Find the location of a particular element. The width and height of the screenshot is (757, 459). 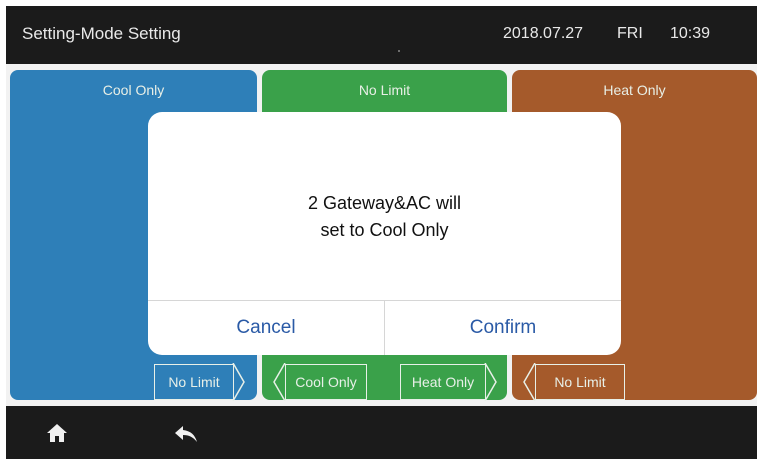

cancel-button: Cancel is located at coordinates (266, 328).